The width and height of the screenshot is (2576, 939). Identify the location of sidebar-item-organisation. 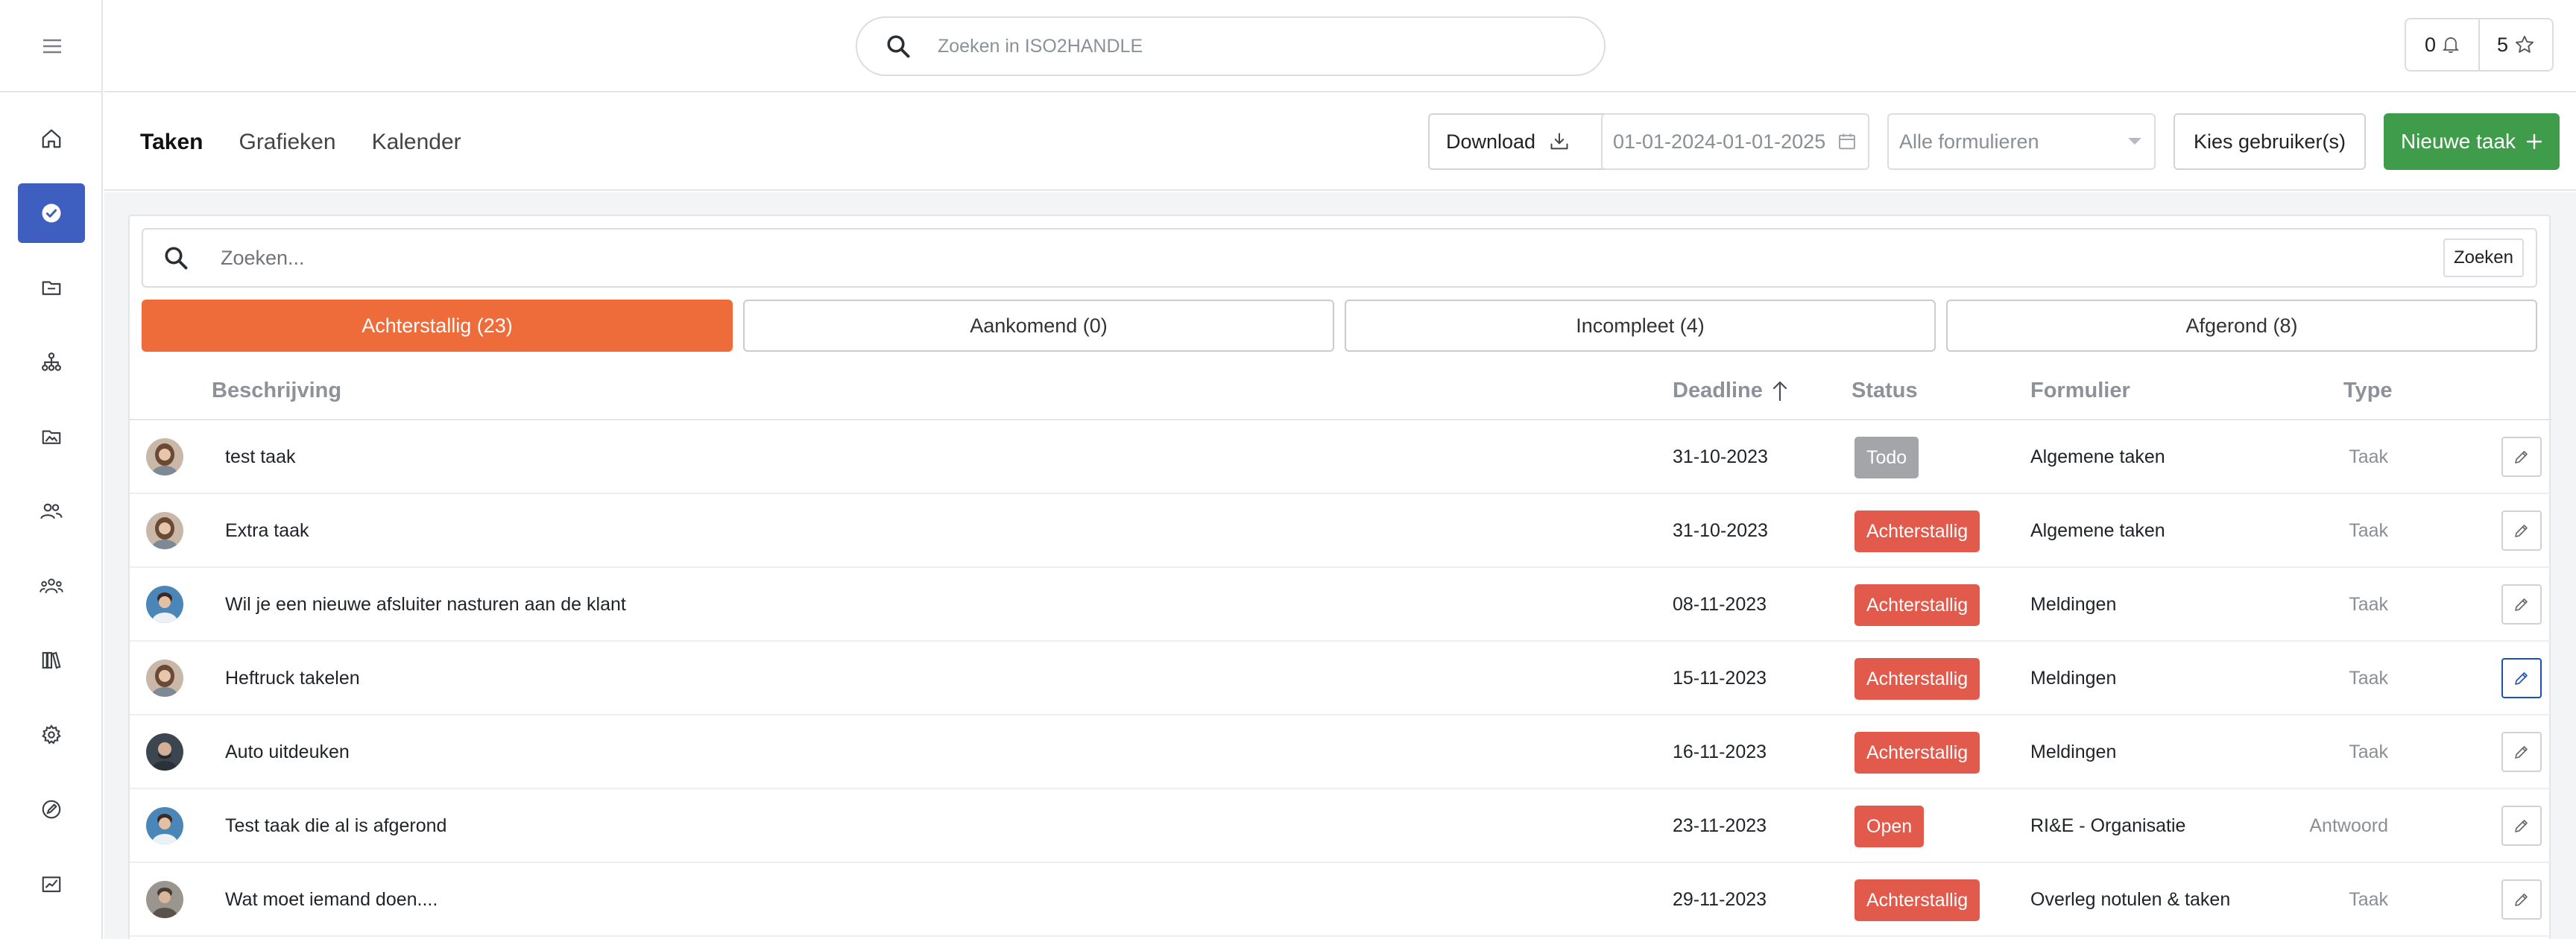
(52, 362).